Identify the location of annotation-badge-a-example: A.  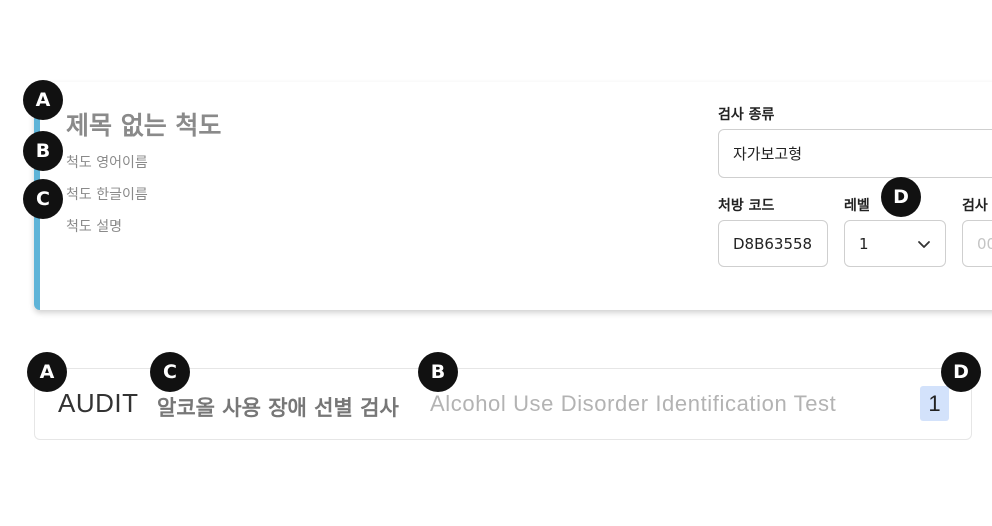
(47, 372).